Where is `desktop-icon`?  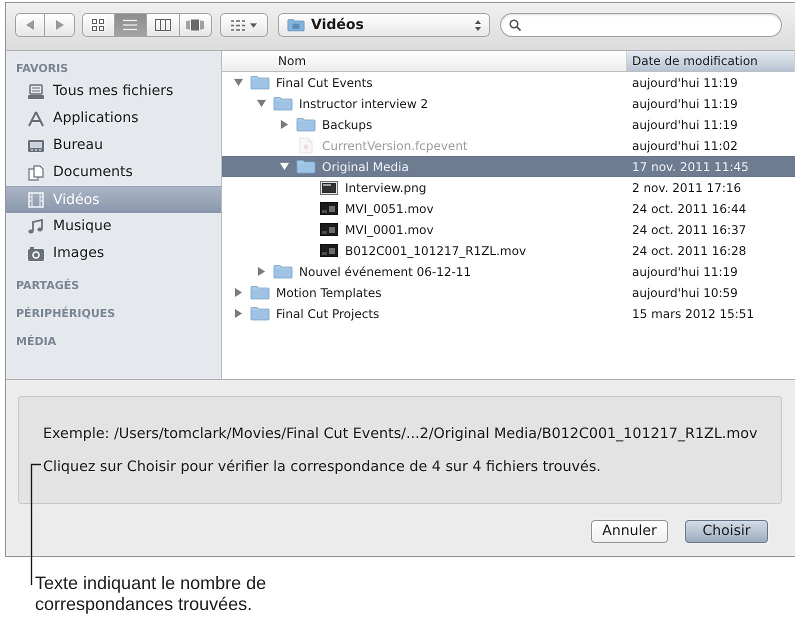
desktop-icon is located at coordinates (36, 146).